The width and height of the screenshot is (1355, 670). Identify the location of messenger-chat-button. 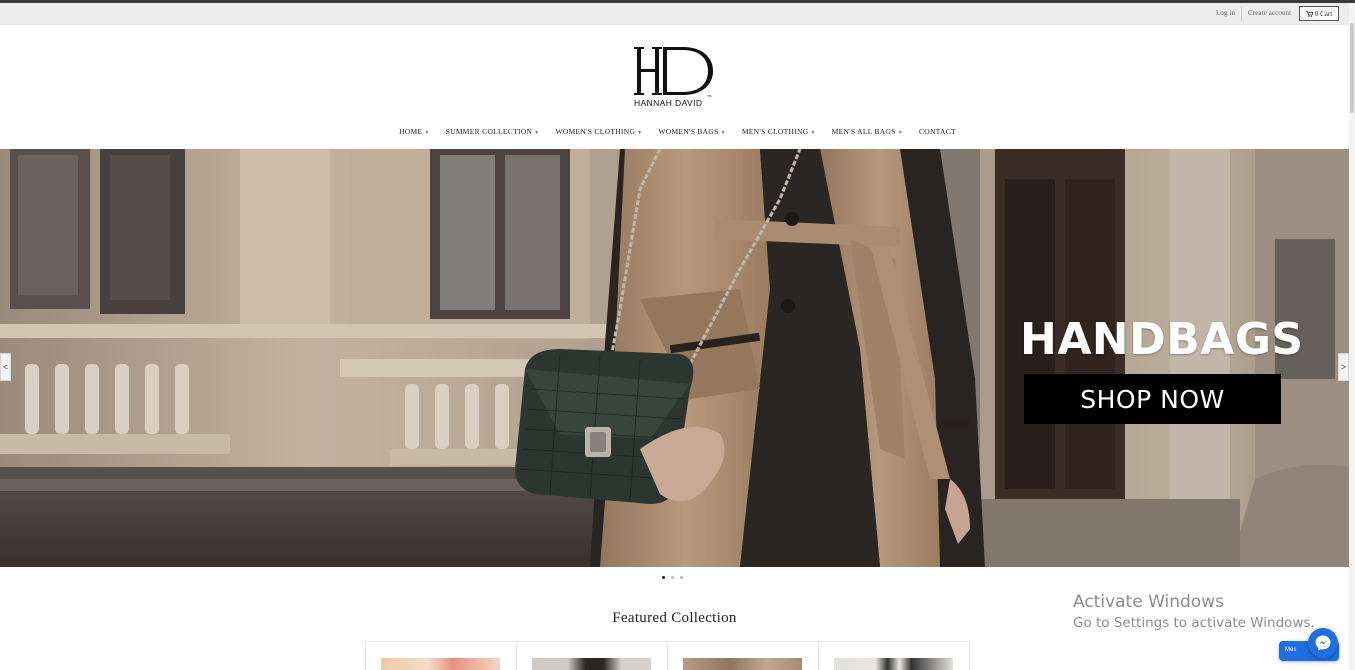
(1323, 643).